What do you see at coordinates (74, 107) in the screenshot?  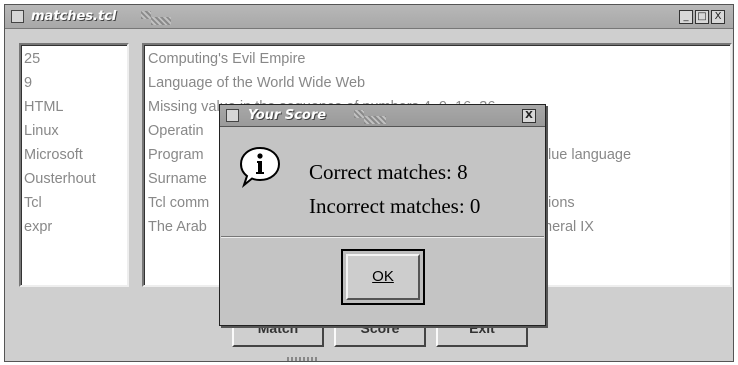 I see `list-item: HTML` at bounding box center [74, 107].